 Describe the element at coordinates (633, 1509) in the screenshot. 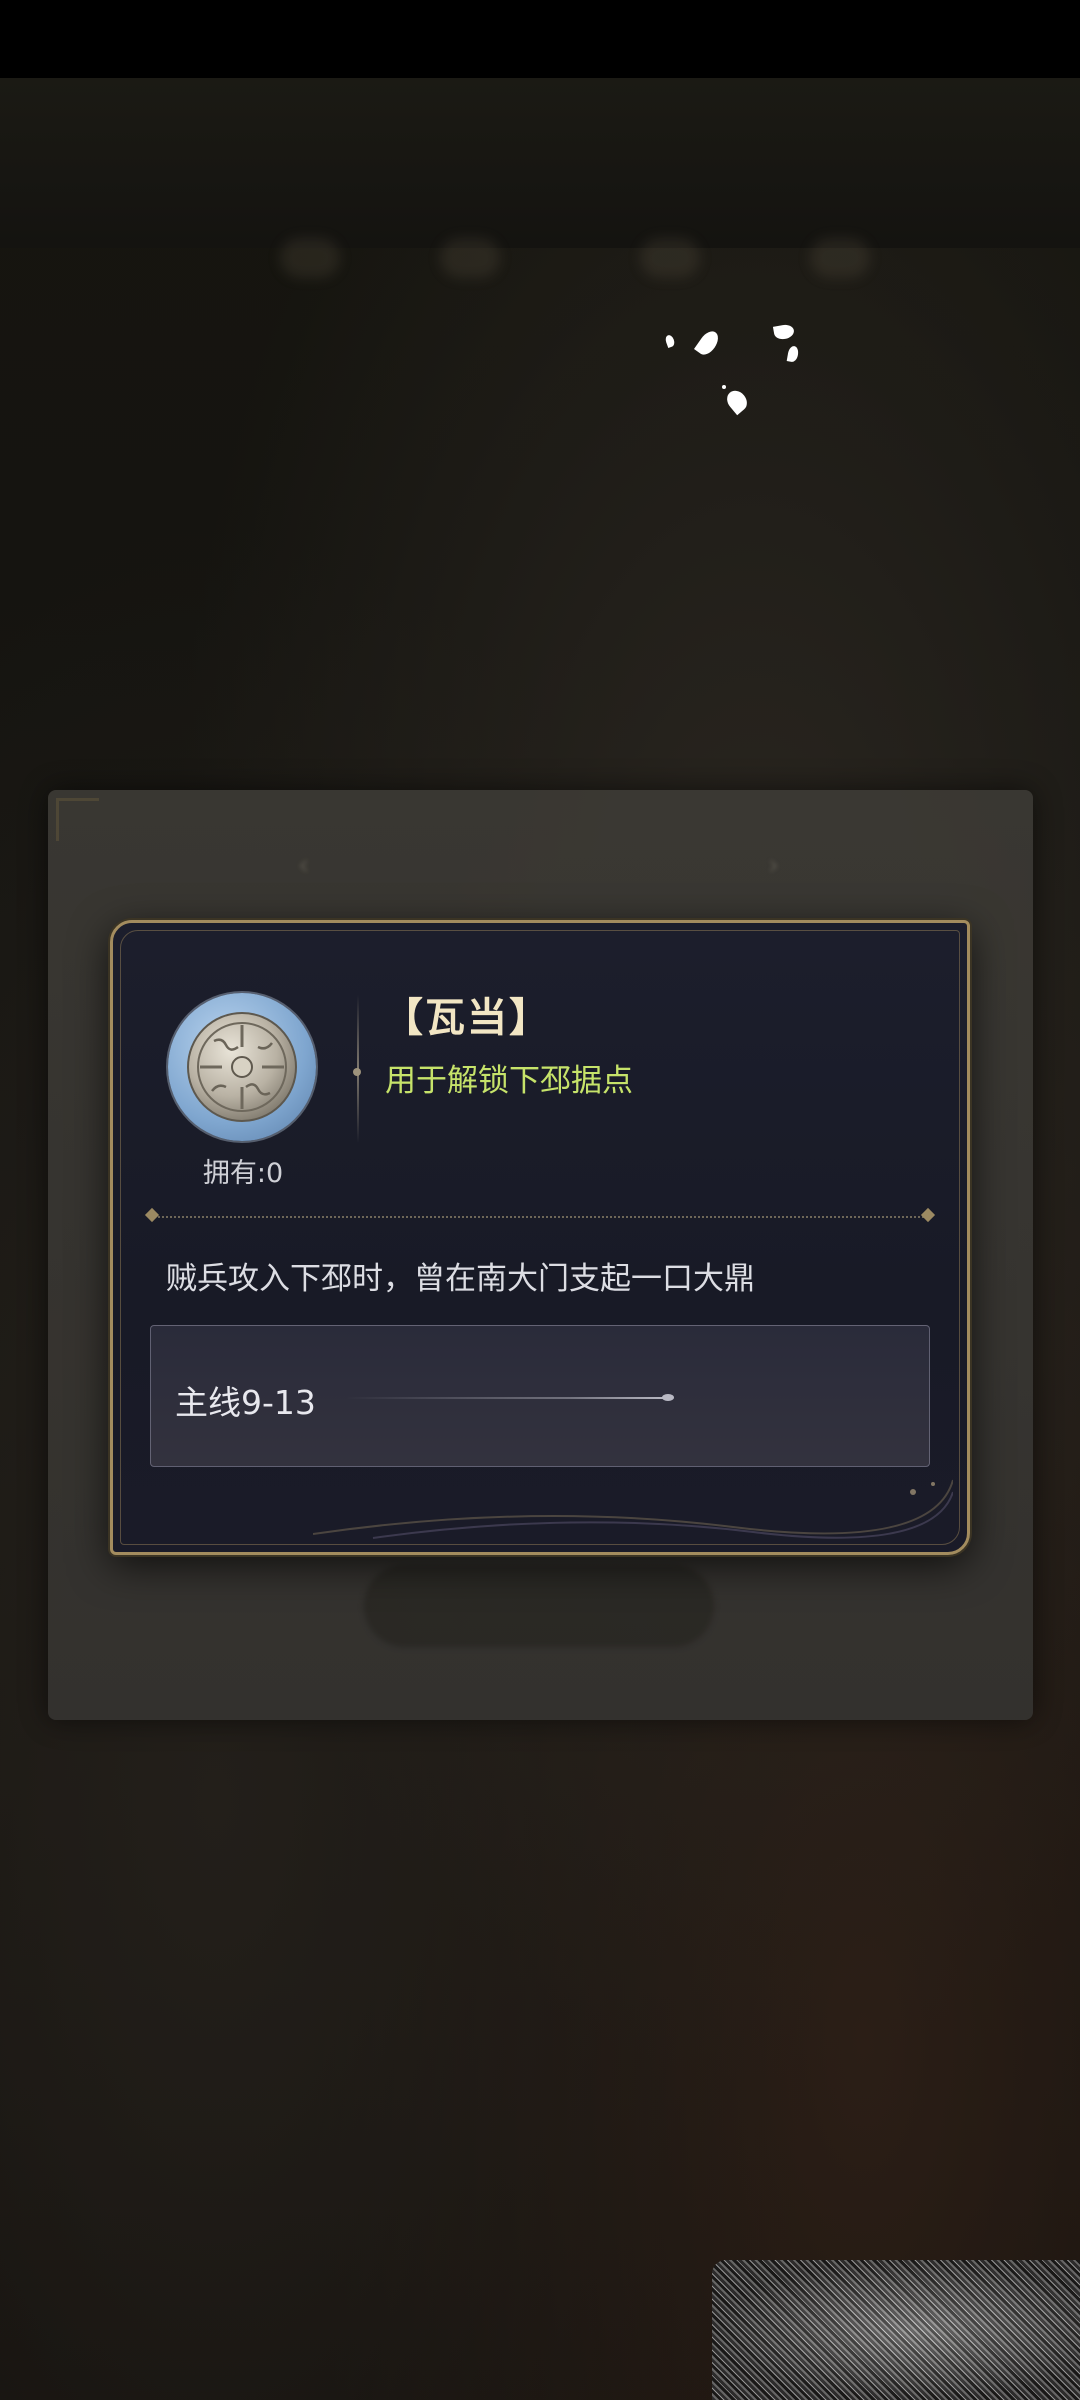

I see `card-decor-swoosh` at that location.